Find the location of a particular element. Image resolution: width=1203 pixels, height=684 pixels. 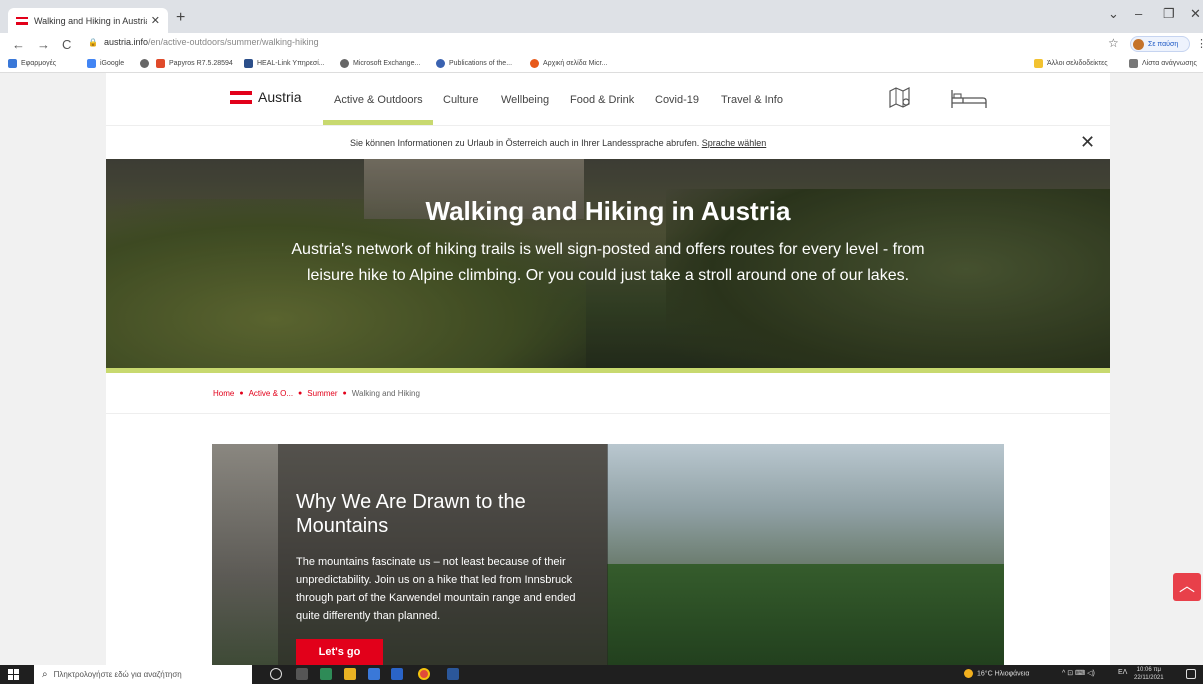

excel-icon is located at coordinates (326, 674).